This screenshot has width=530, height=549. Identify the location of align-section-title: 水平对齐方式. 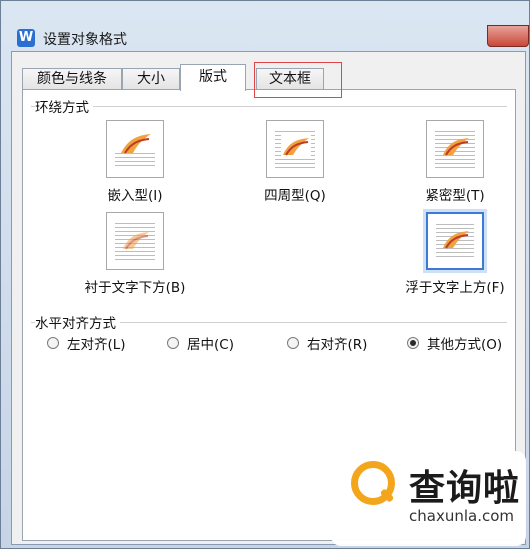
(77, 322).